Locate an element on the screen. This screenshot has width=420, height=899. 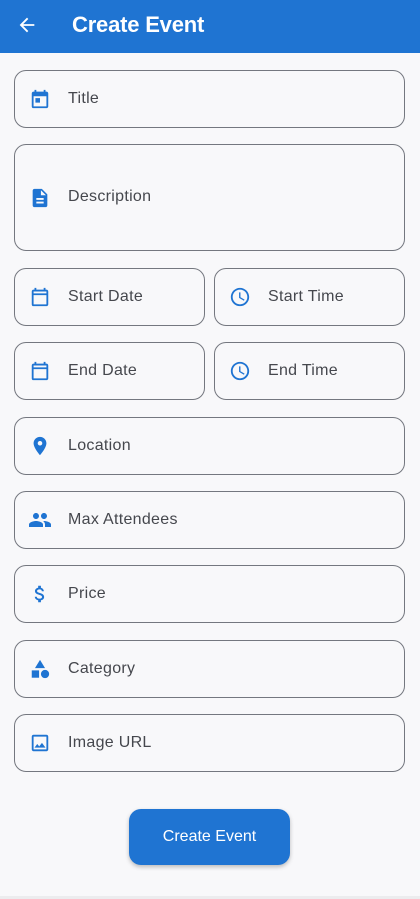
image-icon is located at coordinates (40, 743).